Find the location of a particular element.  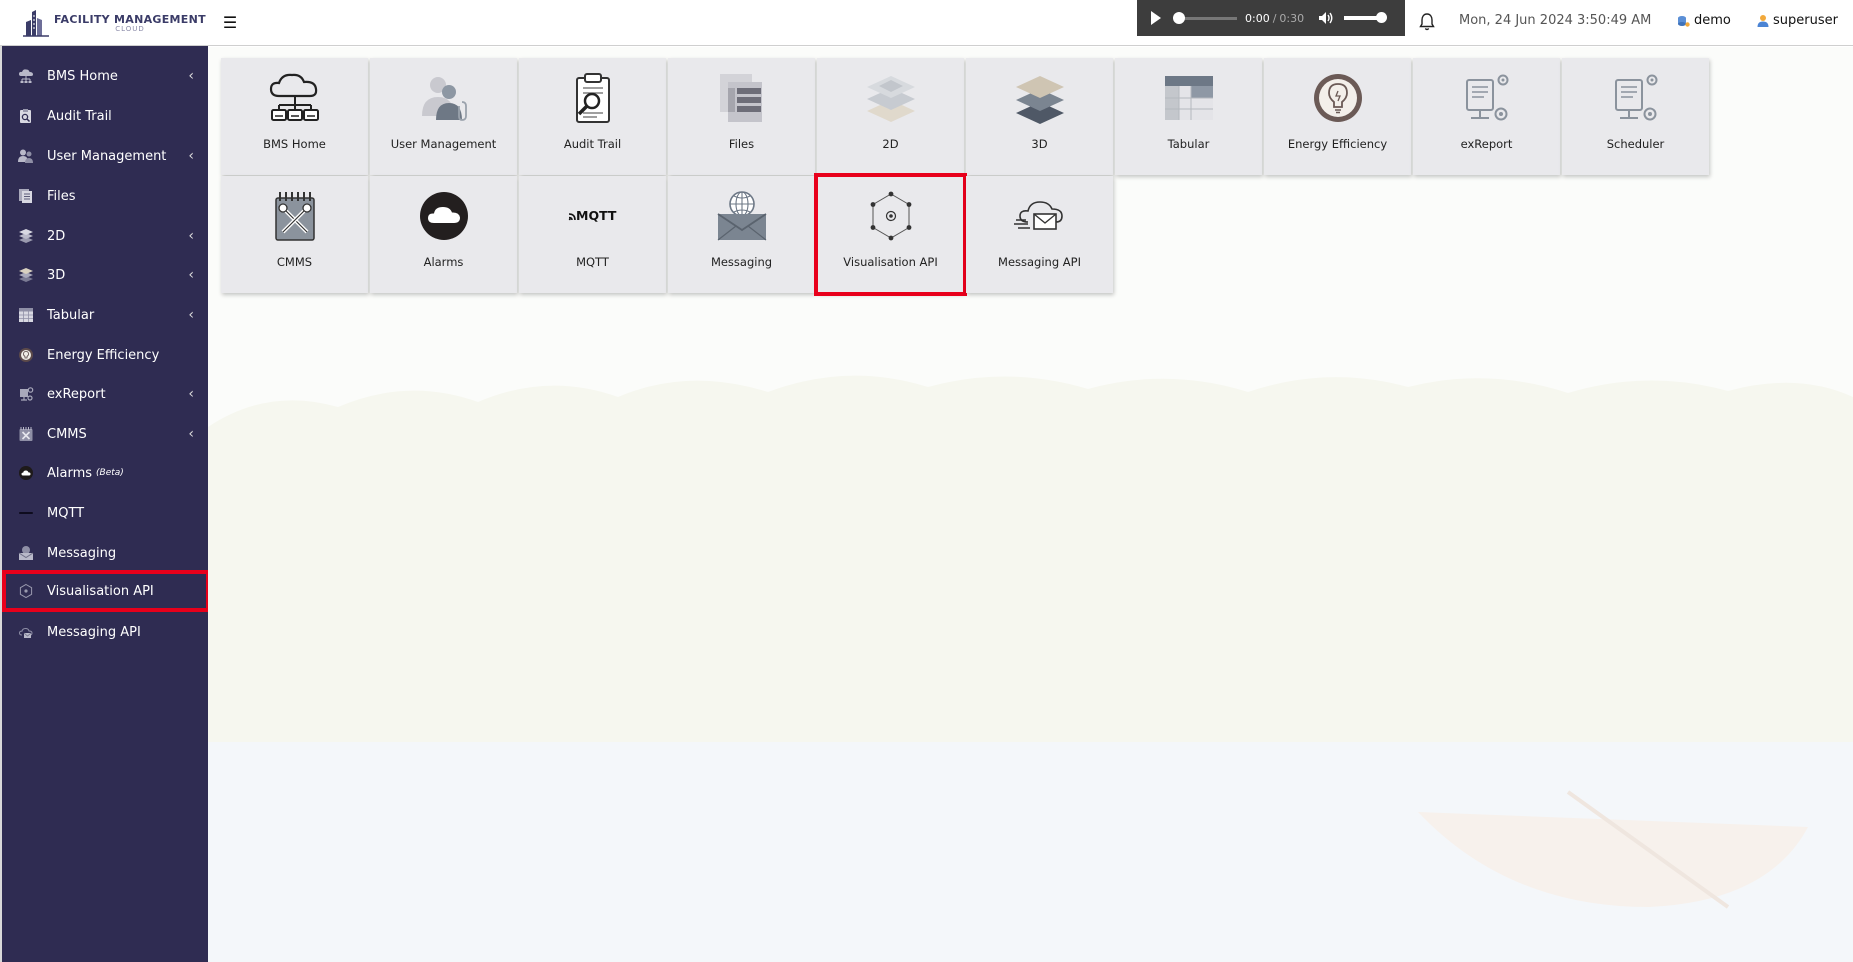

tile-tabular: Tabular is located at coordinates (1188, 116).